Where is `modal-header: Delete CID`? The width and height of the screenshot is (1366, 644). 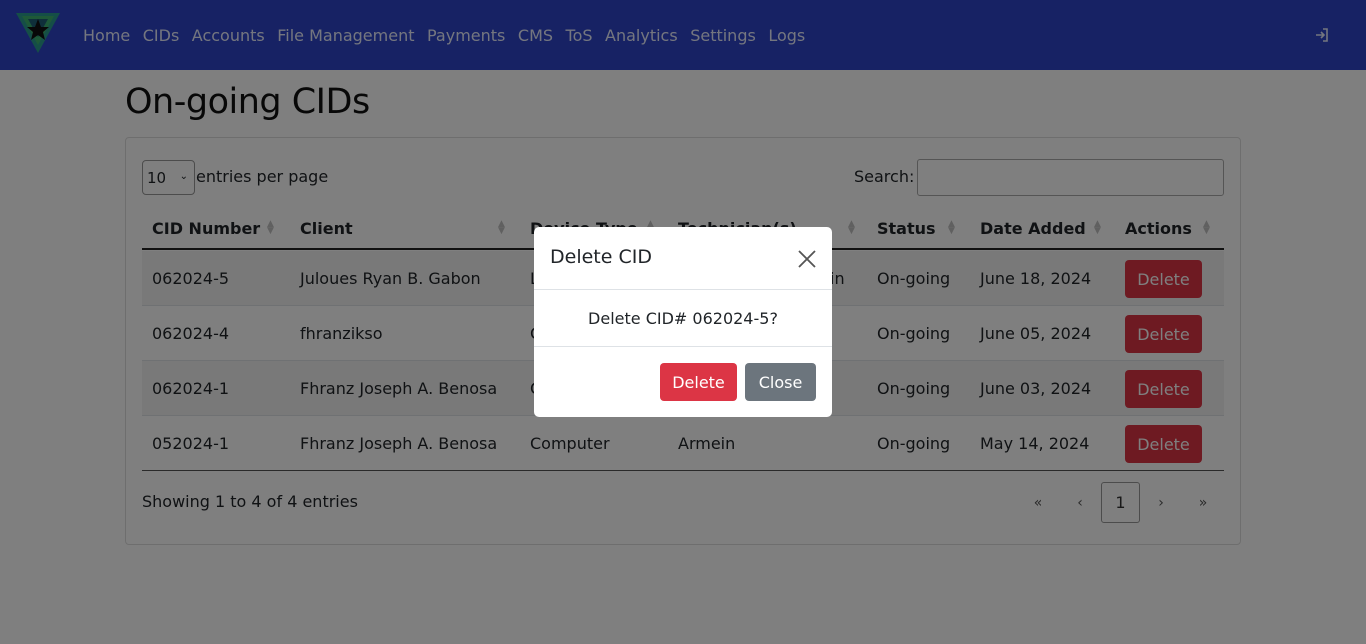 modal-header: Delete CID is located at coordinates (683, 258).